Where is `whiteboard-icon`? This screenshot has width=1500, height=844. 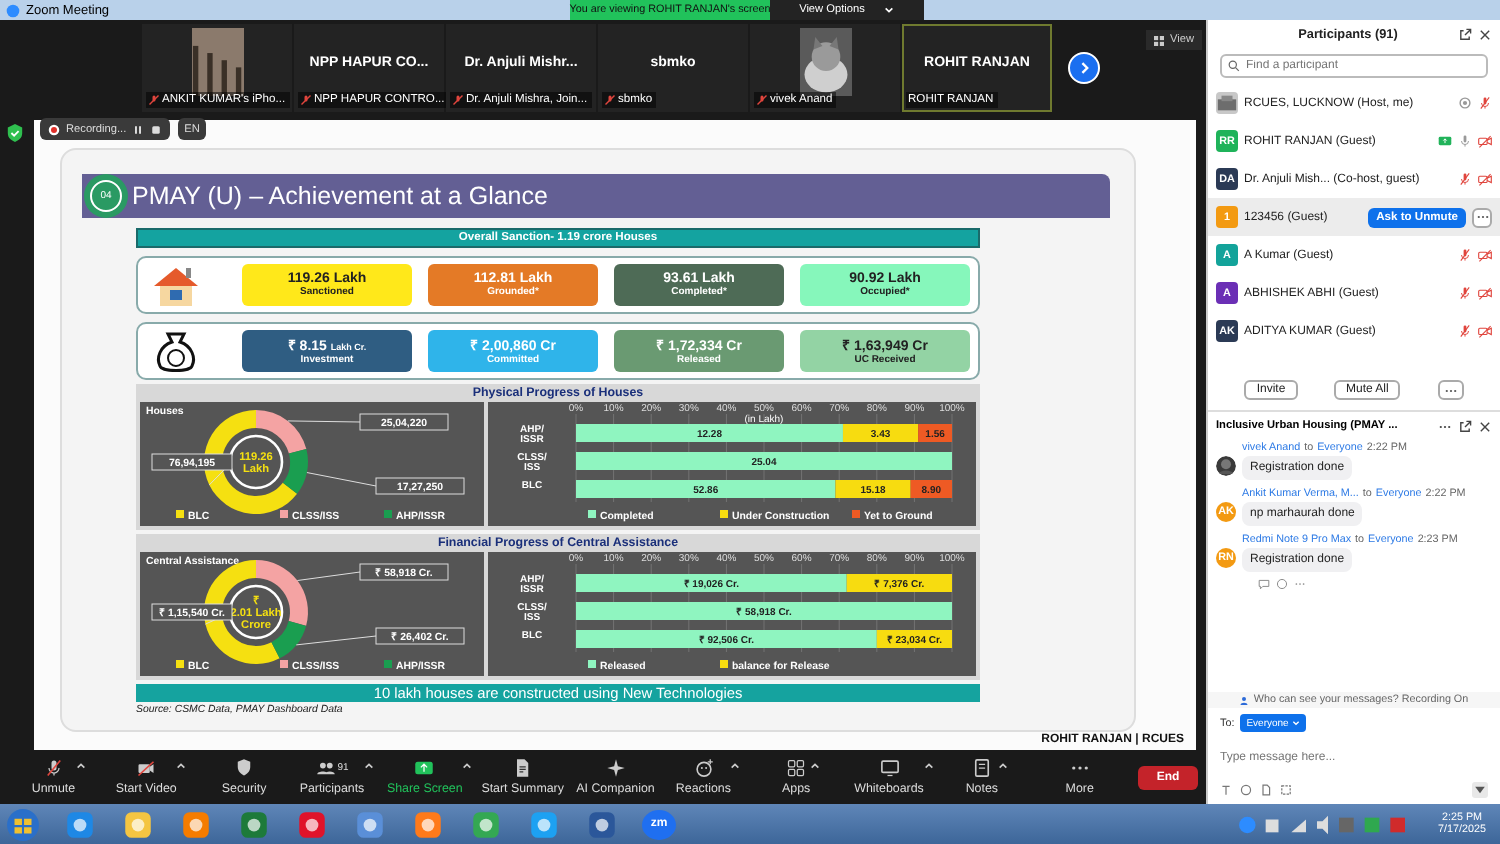
whiteboard-icon is located at coordinates (889, 768).